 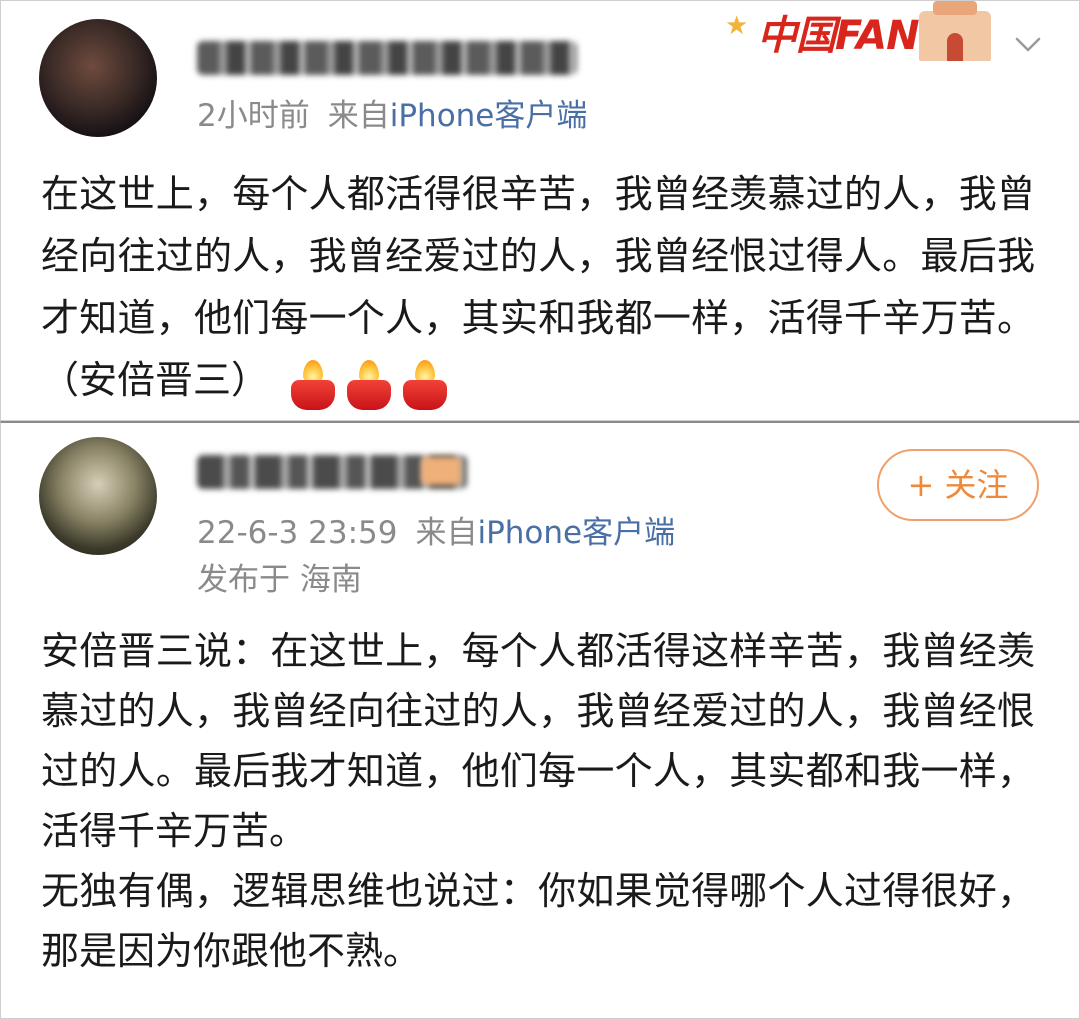 What do you see at coordinates (253, 116) in the screenshot?
I see `post-time: 2小时前` at bounding box center [253, 116].